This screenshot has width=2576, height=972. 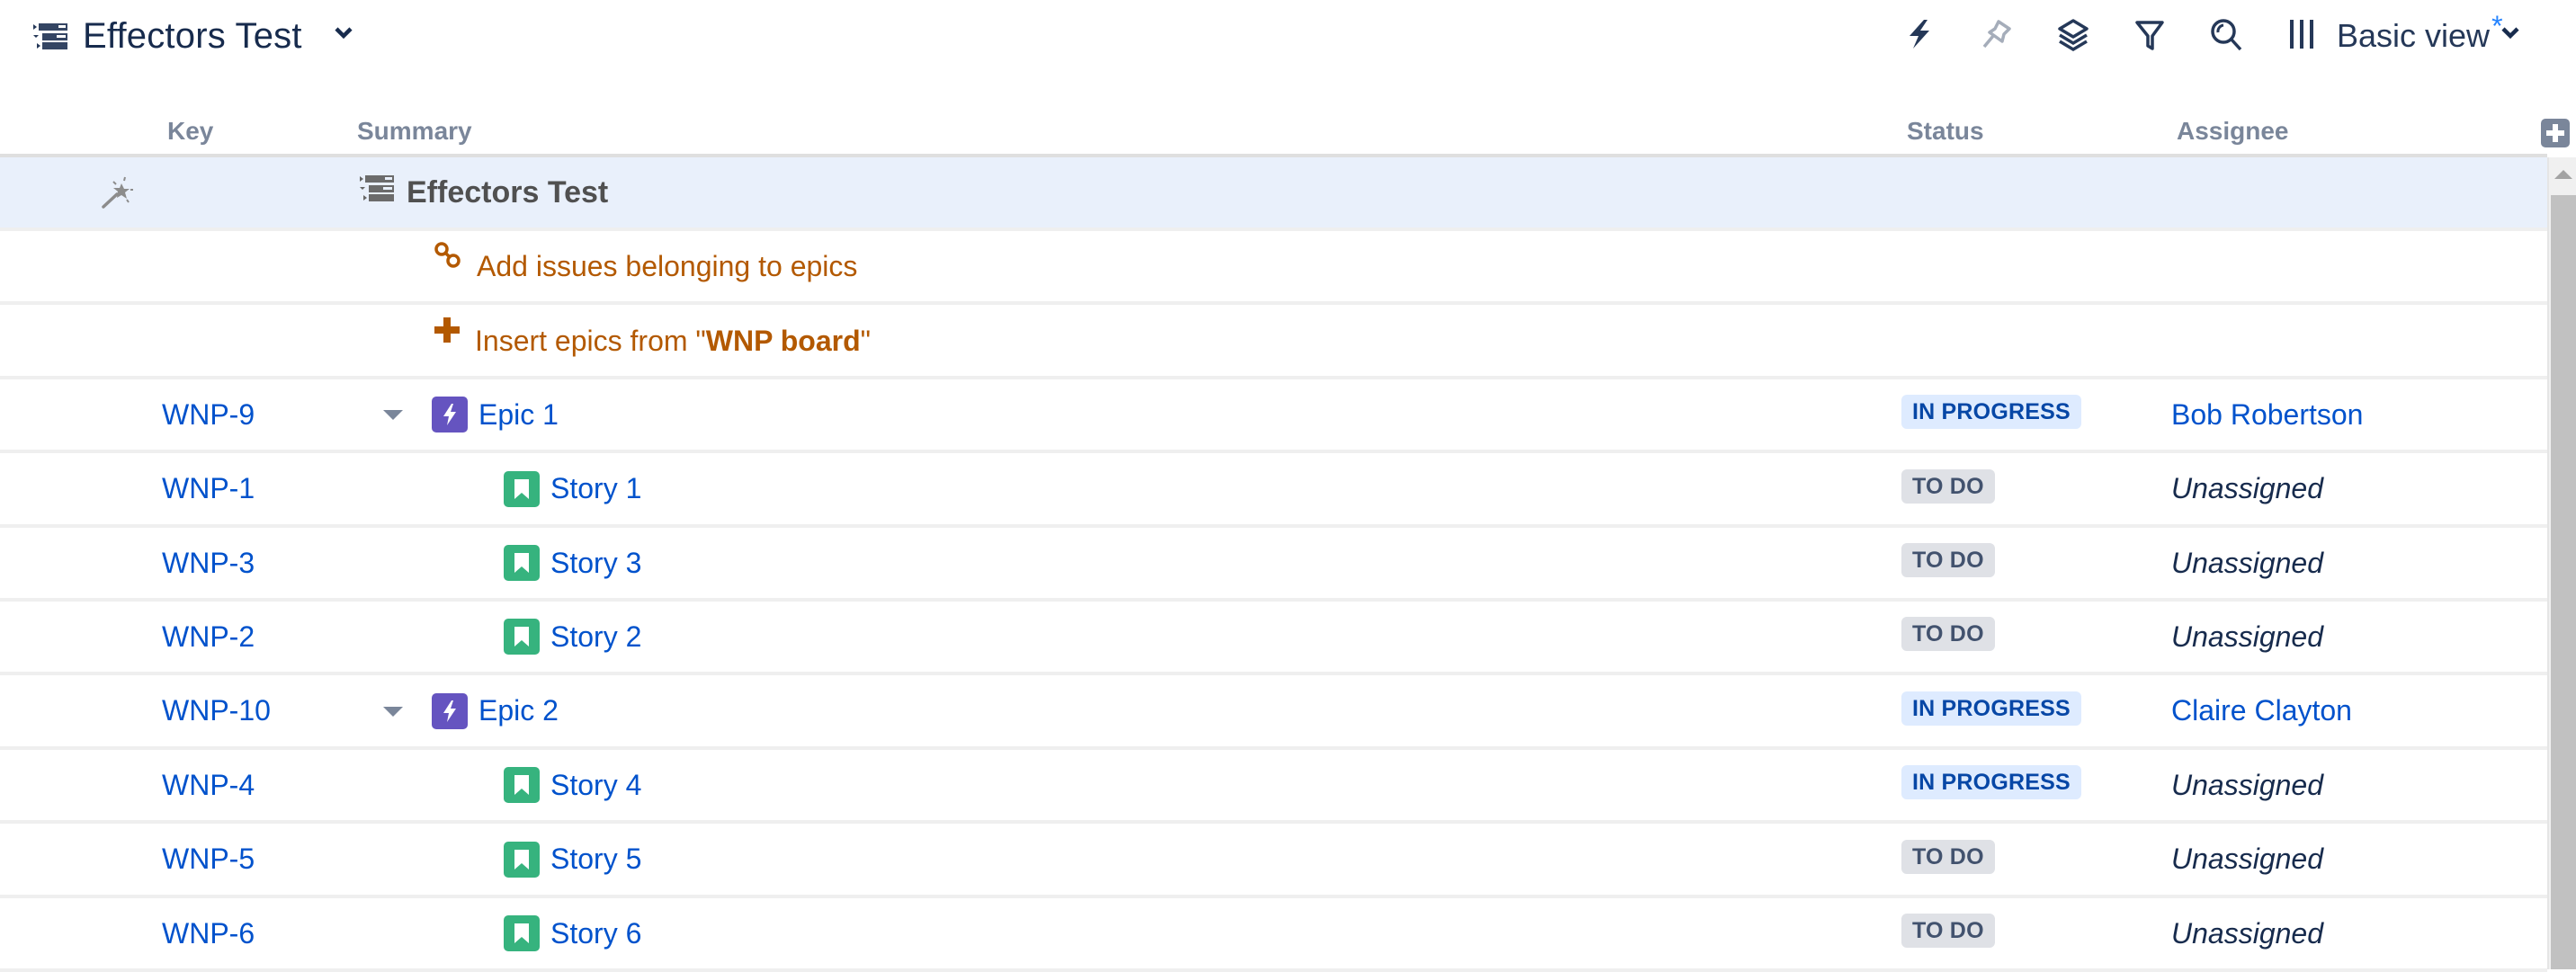 What do you see at coordinates (596, 636) in the screenshot?
I see `issue-summary-text: Story 2` at bounding box center [596, 636].